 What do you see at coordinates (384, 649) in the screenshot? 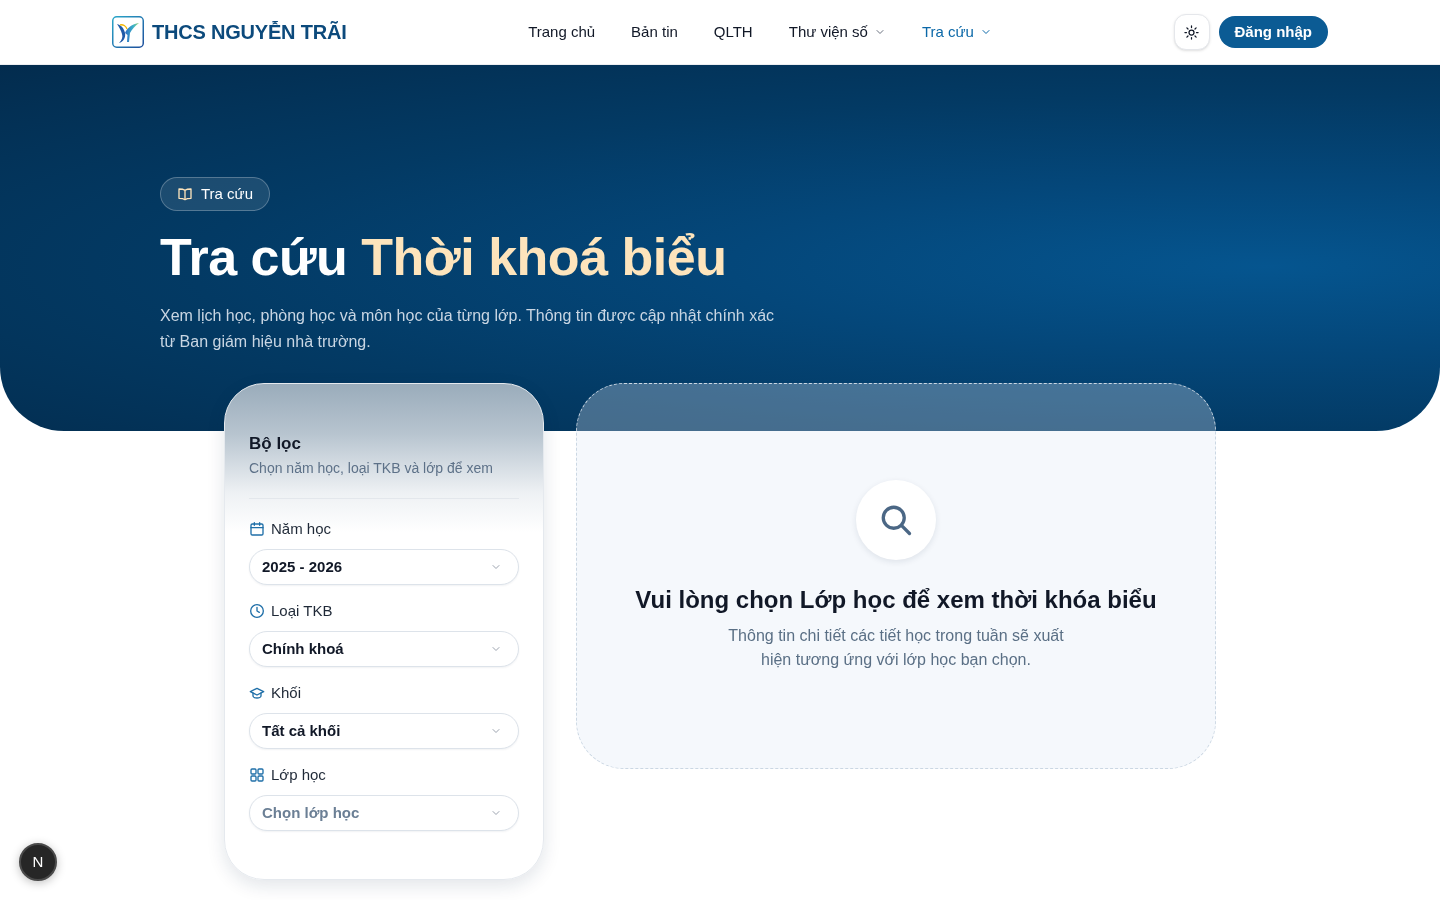
I see `select-field: Chính khoá` at bounding box center [384, 649].